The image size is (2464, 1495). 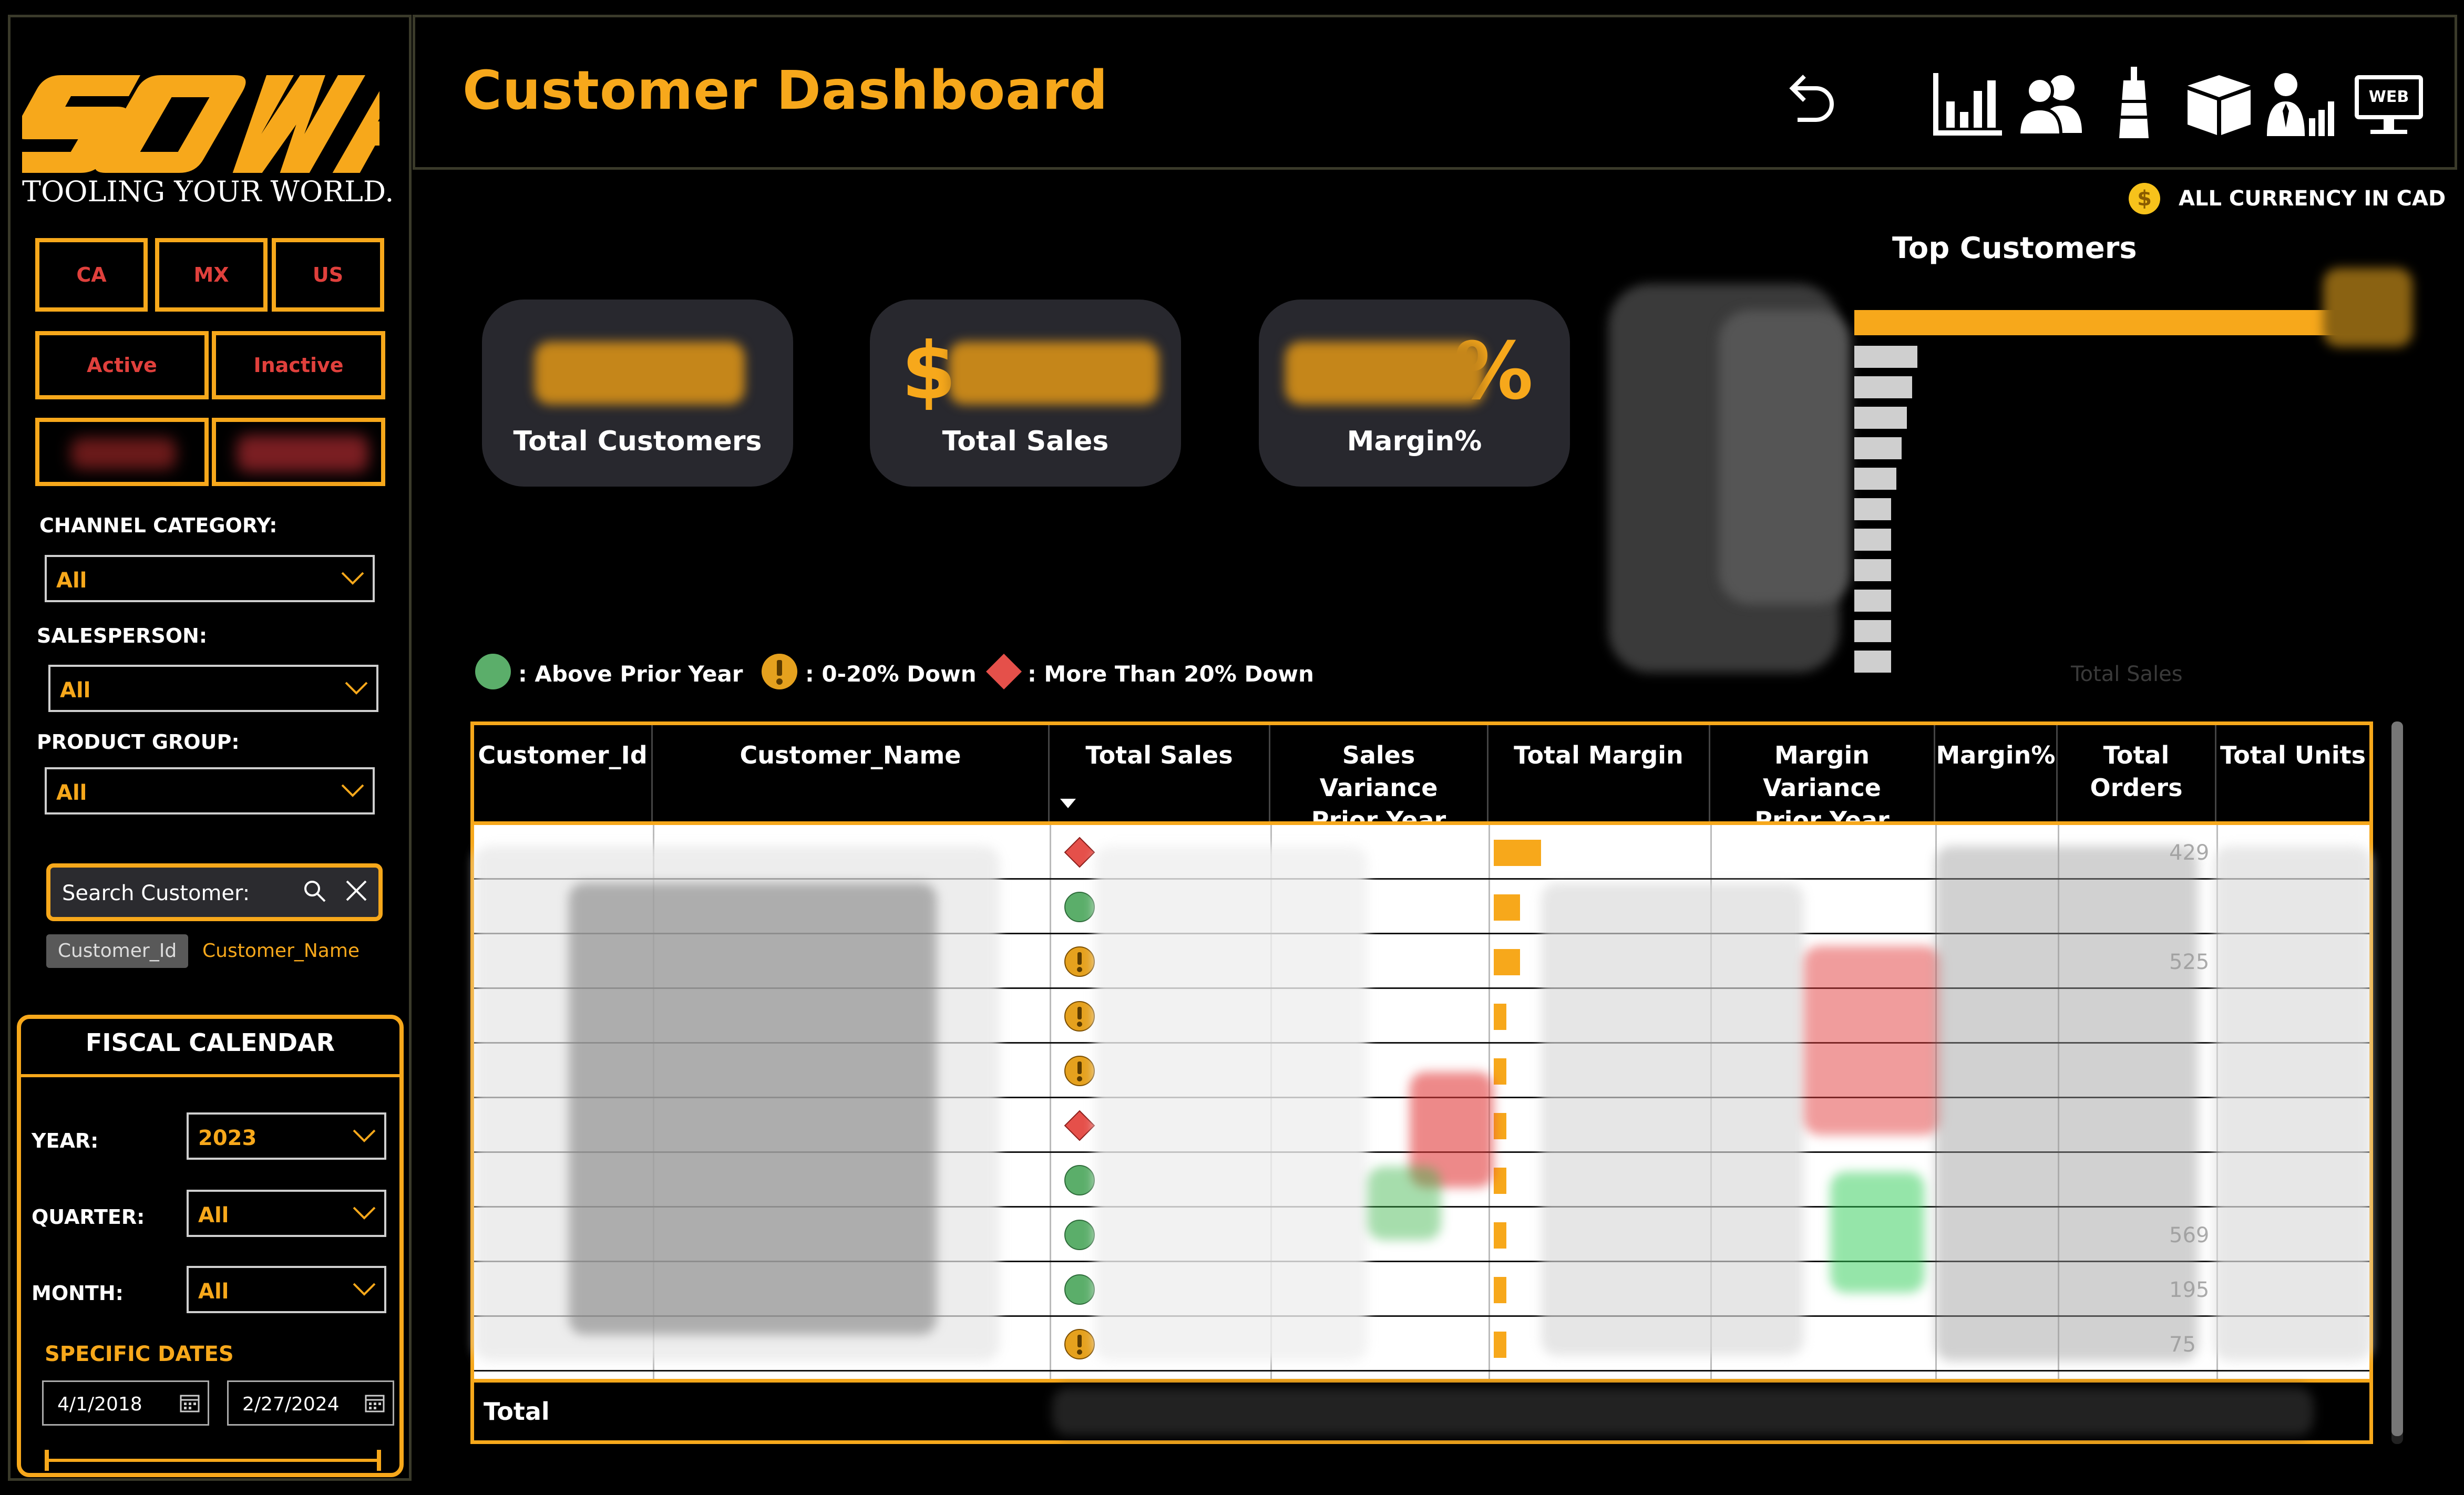 I want to click on header-divider, so click(x=1422, y=823).